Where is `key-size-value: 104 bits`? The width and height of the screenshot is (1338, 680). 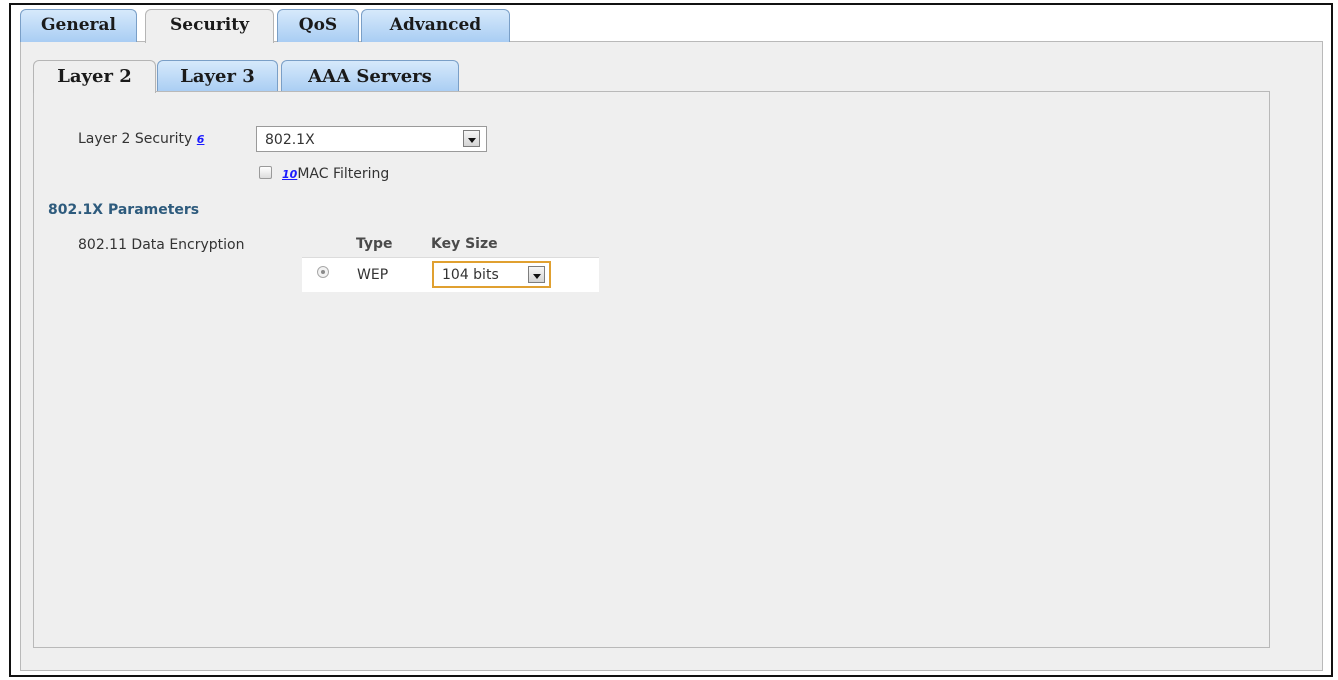
key-size-value: 104 bits is located at coordinates (470, 275).